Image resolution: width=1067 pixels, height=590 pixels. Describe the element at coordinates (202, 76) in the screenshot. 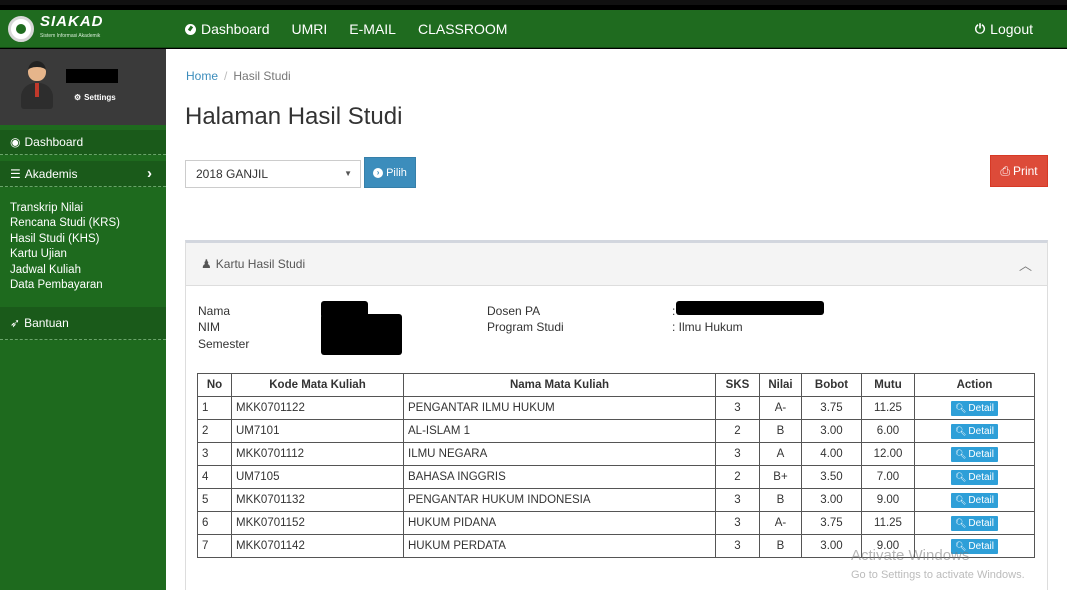

I see `breadcrumb-home: Home` at that location.